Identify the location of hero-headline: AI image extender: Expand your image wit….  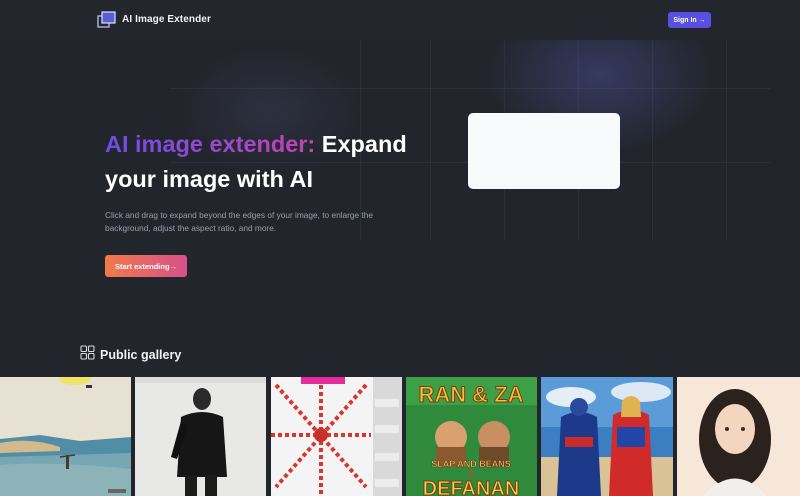
(270, 162).